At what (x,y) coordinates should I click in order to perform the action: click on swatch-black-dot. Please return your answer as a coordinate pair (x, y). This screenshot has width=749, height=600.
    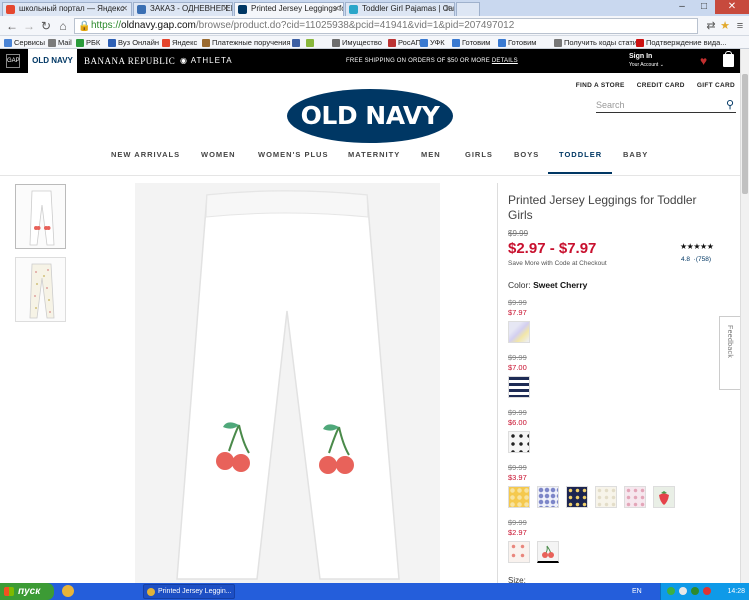
    Looking at the image, I should click on (519, 442).